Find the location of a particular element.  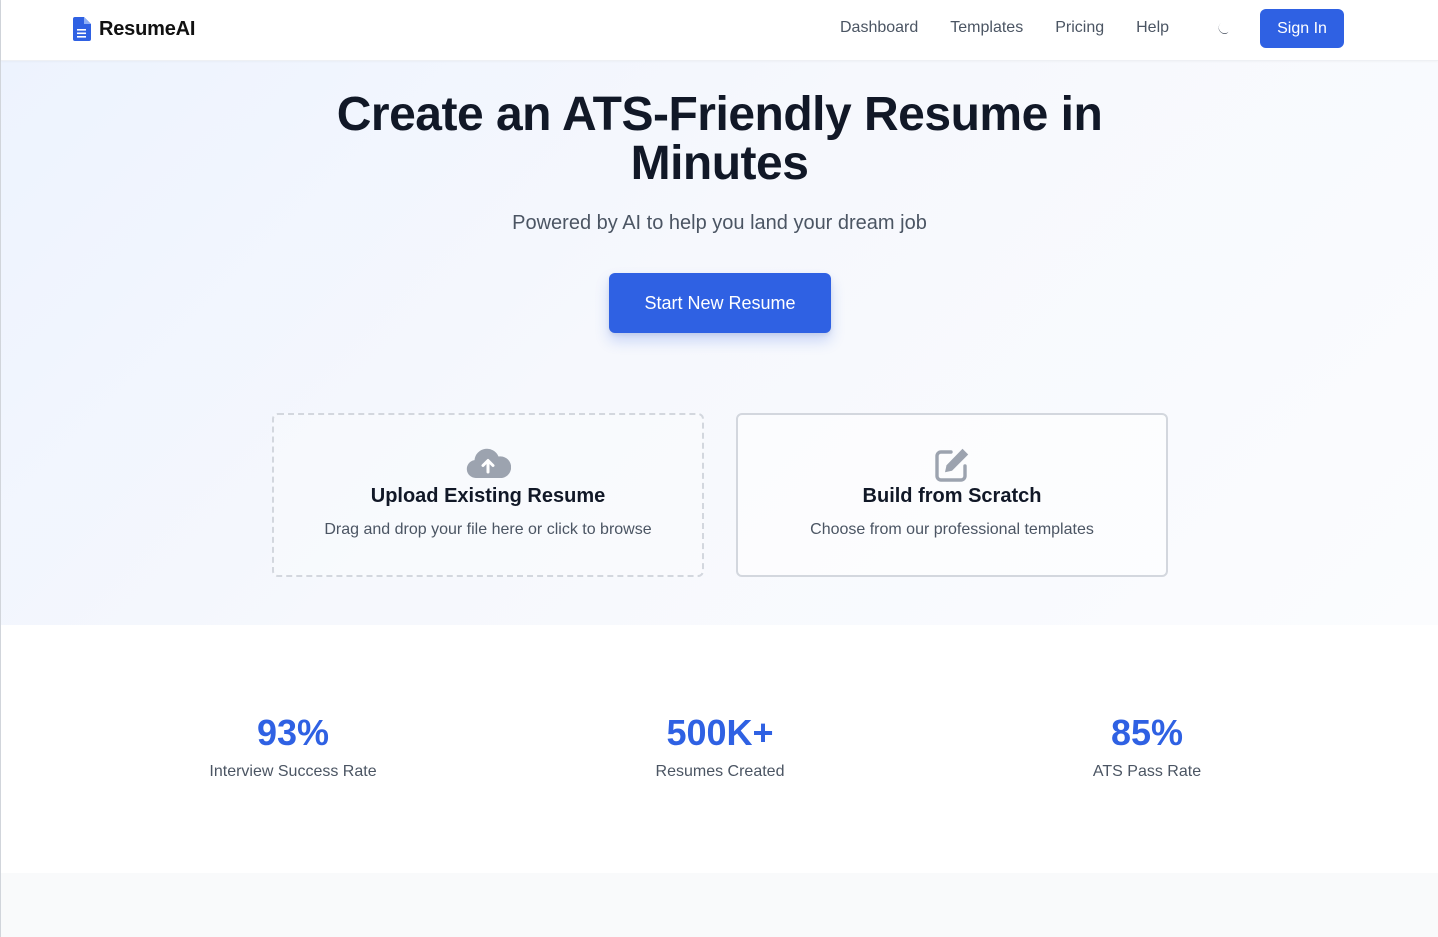

start-new-resume-button: Start New Resume is located at coordinates (720, 303).